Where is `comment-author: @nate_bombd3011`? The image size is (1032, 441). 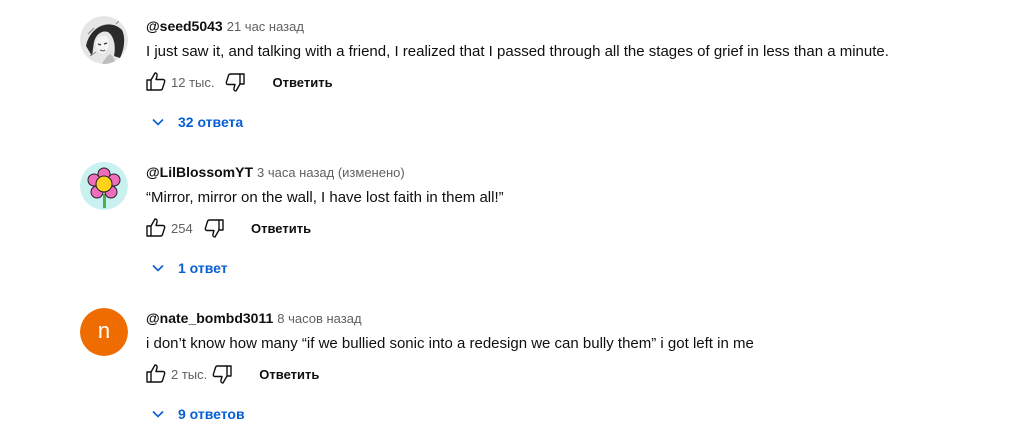 comment-author: @nate_bombd3011 is located at coordinates (209, 318).